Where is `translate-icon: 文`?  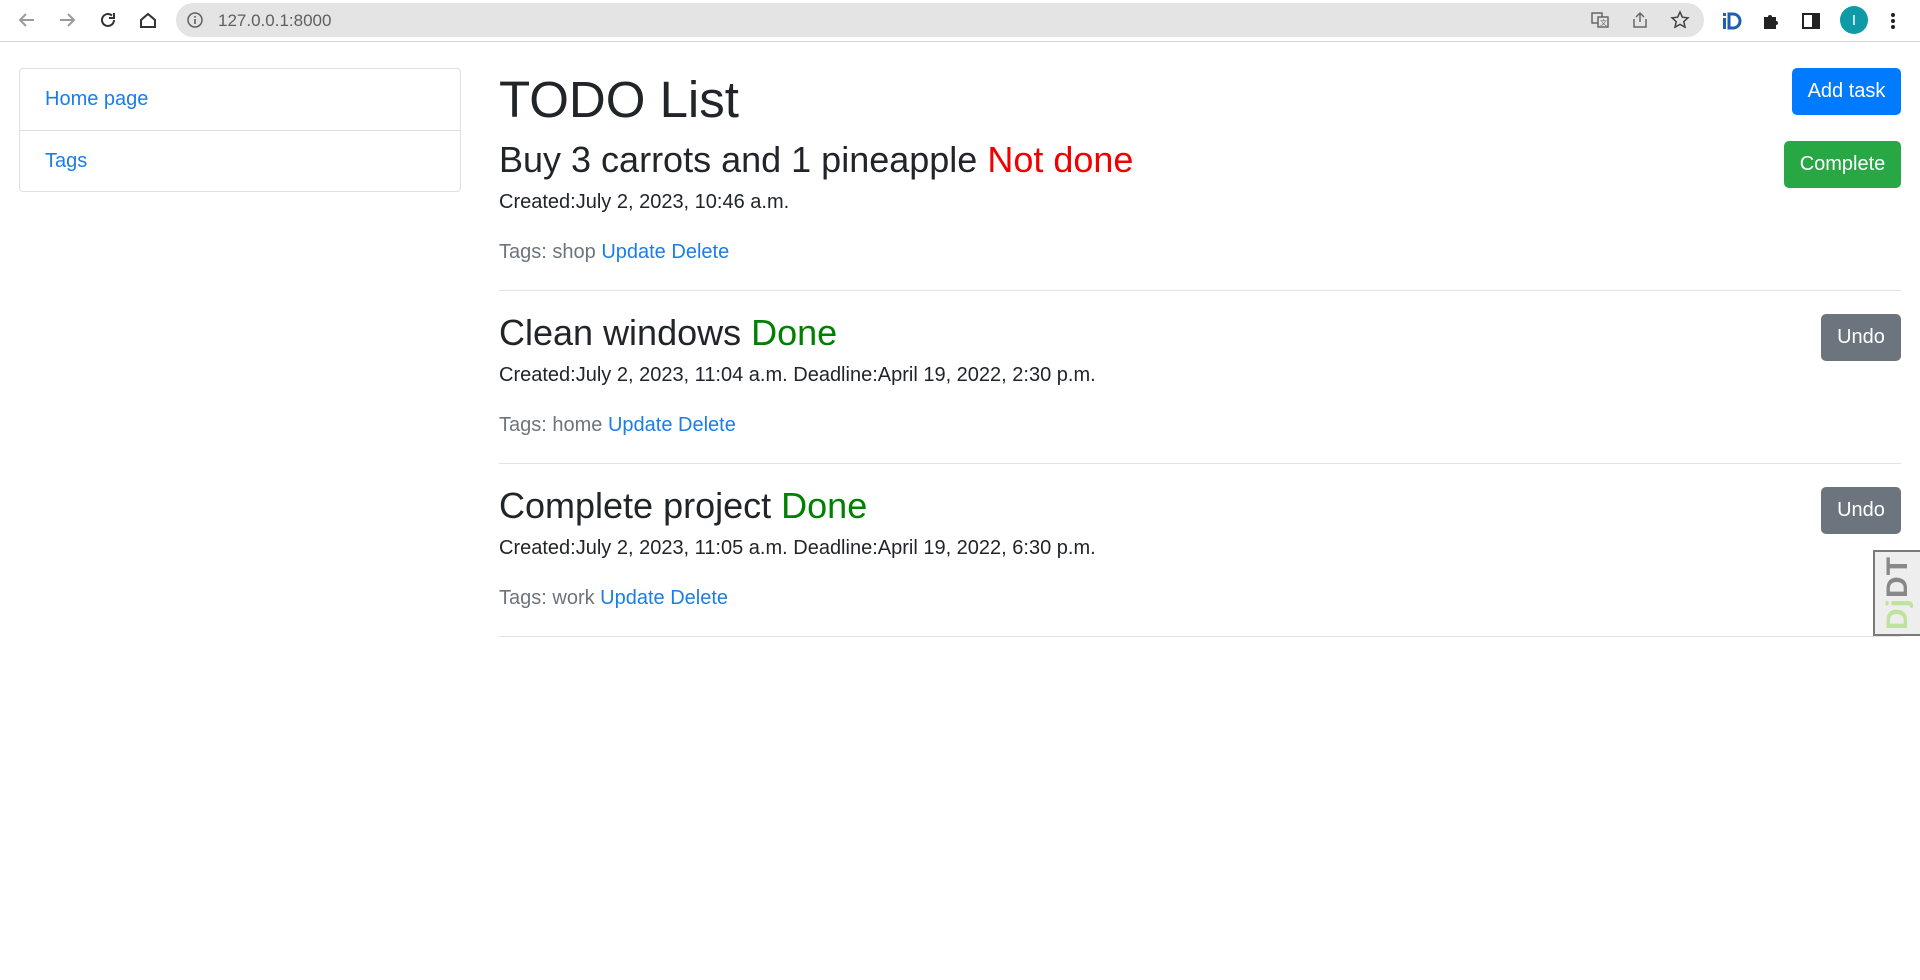
translate-icon: 文 is located at coordinates (1600, 20).